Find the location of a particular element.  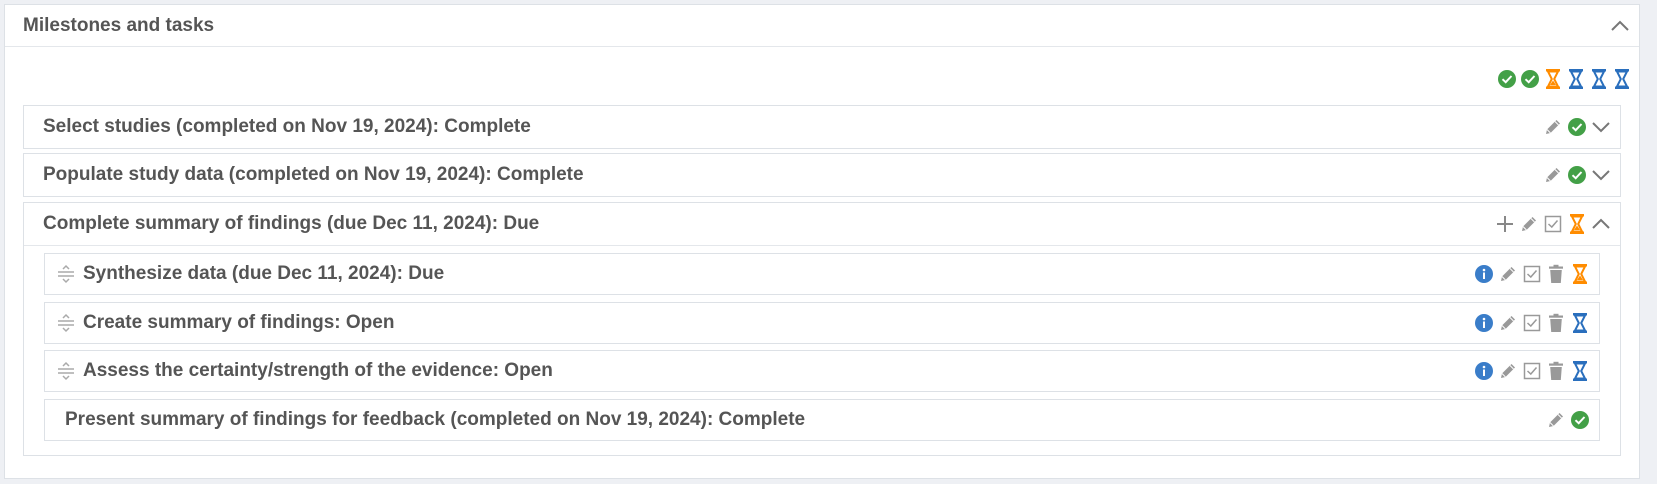

panel-title: Milestones and tasks is located at coordinates (119, 25).